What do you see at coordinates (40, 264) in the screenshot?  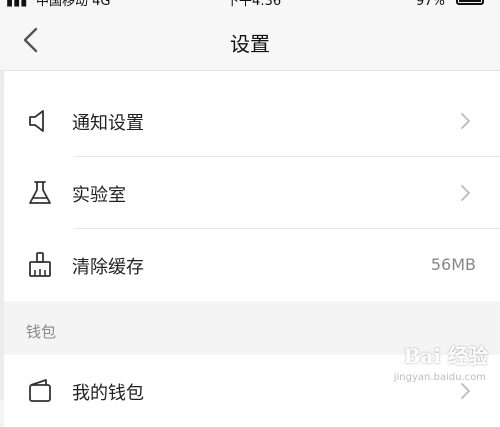 I see `broom-icon` at bounding box center [40, 264].